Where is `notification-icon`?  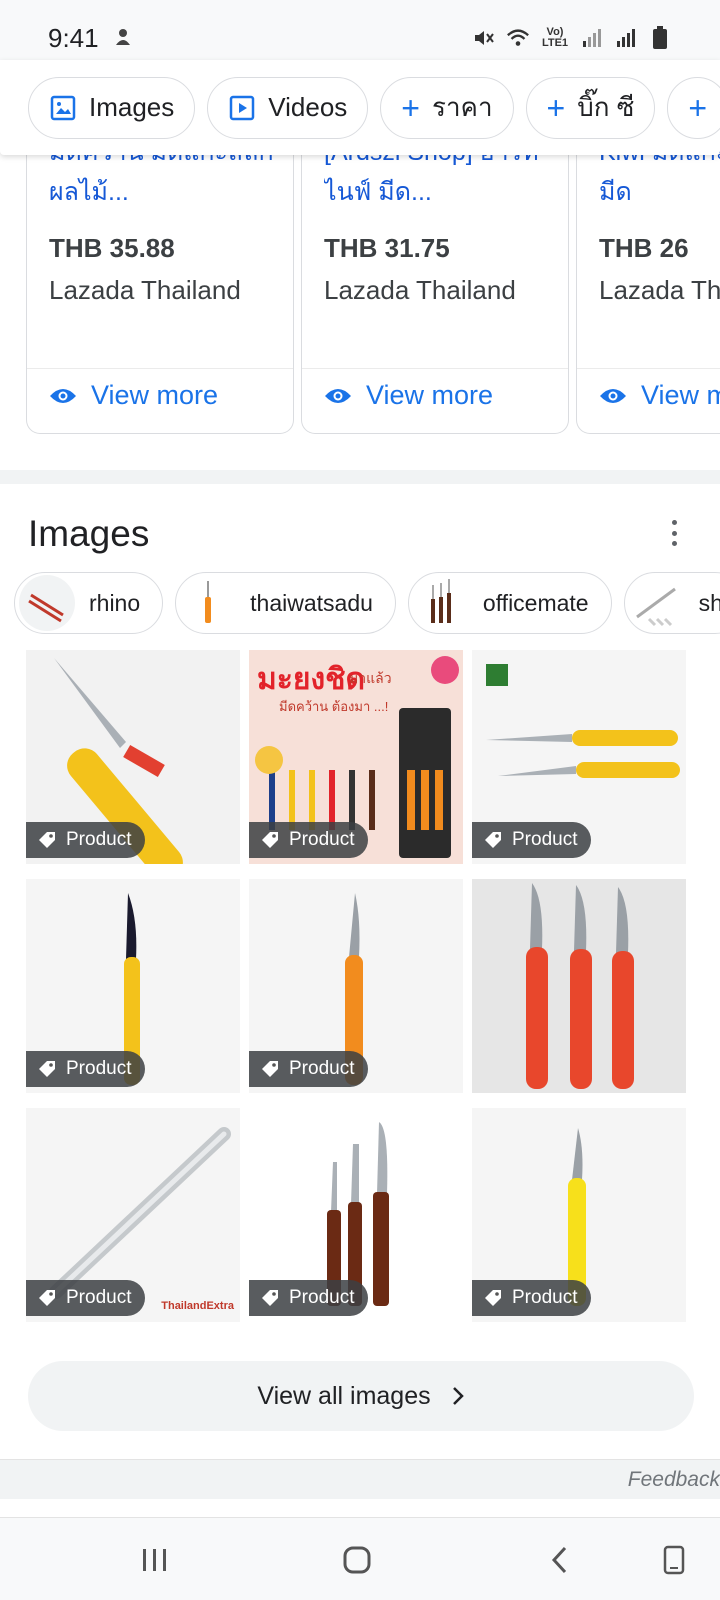
notification-icon is located at coordinates (123, 38).